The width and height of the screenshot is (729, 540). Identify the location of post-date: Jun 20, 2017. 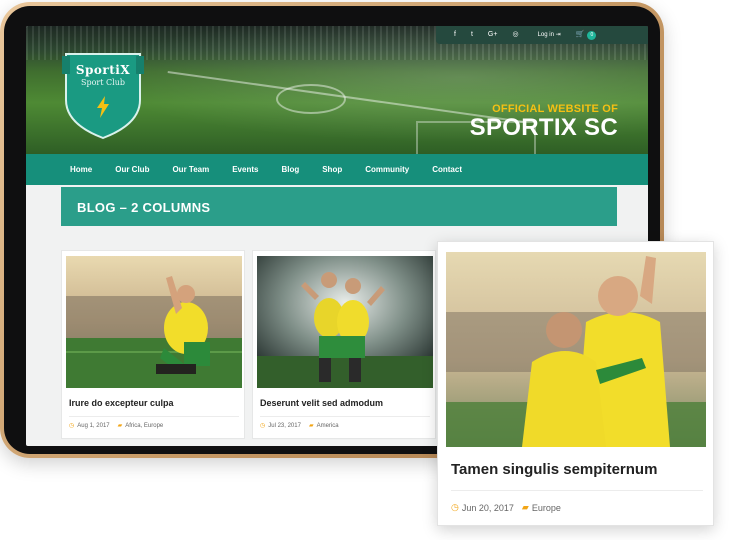
(487, 507).